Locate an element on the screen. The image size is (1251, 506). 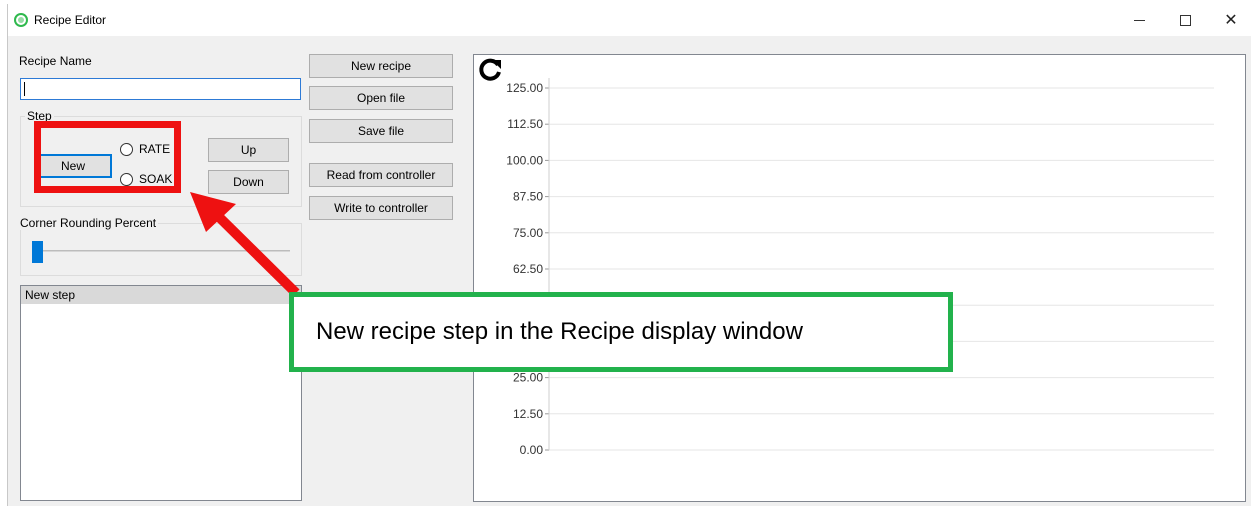
open-file-button: Open file is located at coordinates (381, 98).